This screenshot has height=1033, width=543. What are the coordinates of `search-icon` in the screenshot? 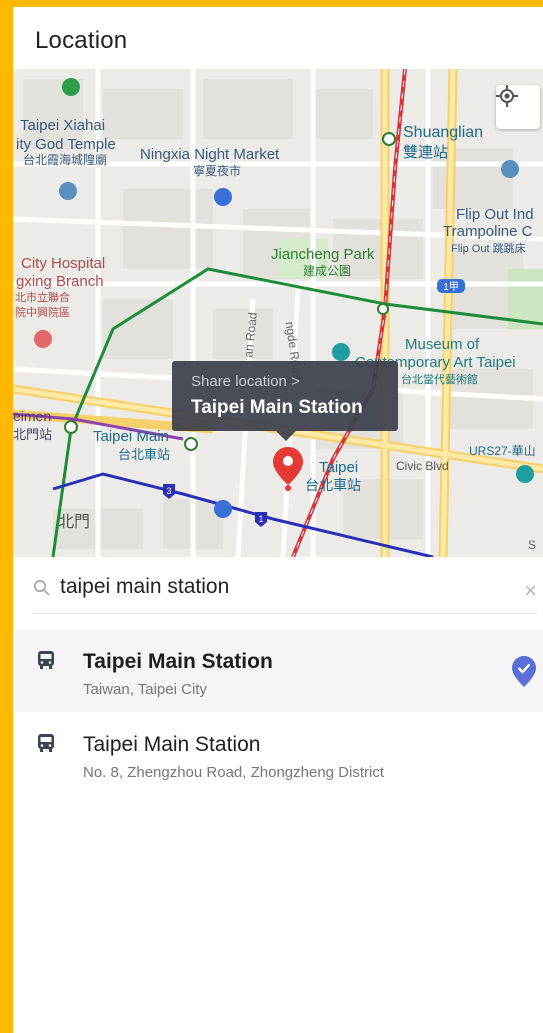 It's located at (41, 587).